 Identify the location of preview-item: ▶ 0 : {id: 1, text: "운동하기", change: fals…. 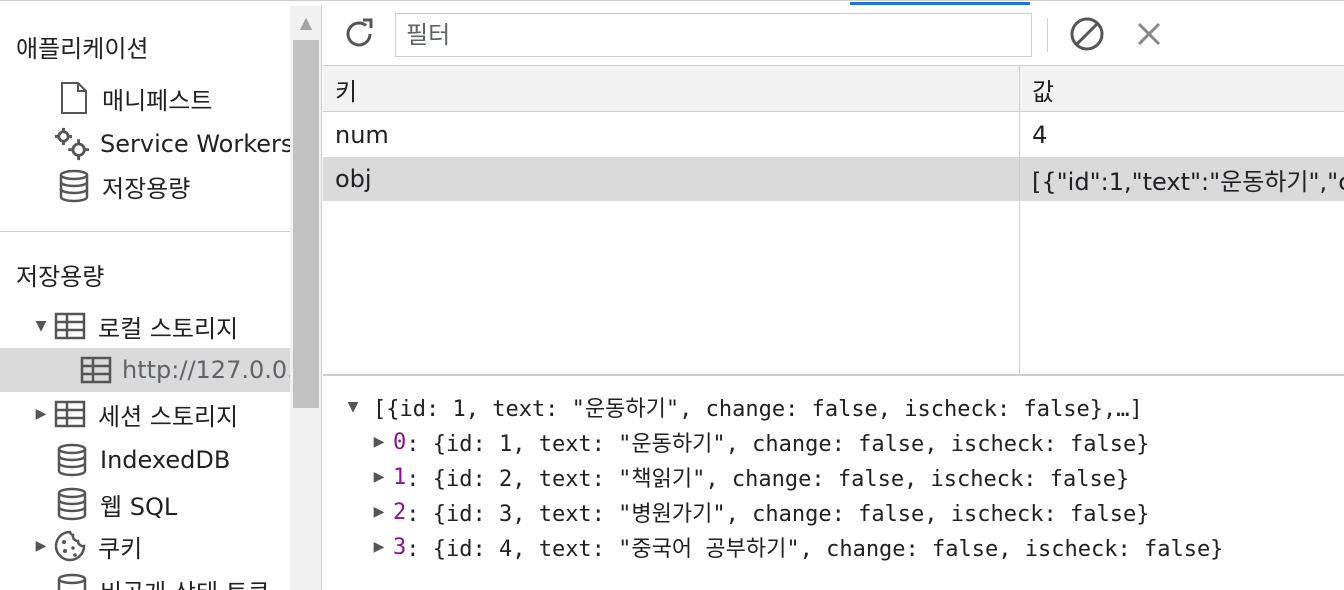
(757, 442).